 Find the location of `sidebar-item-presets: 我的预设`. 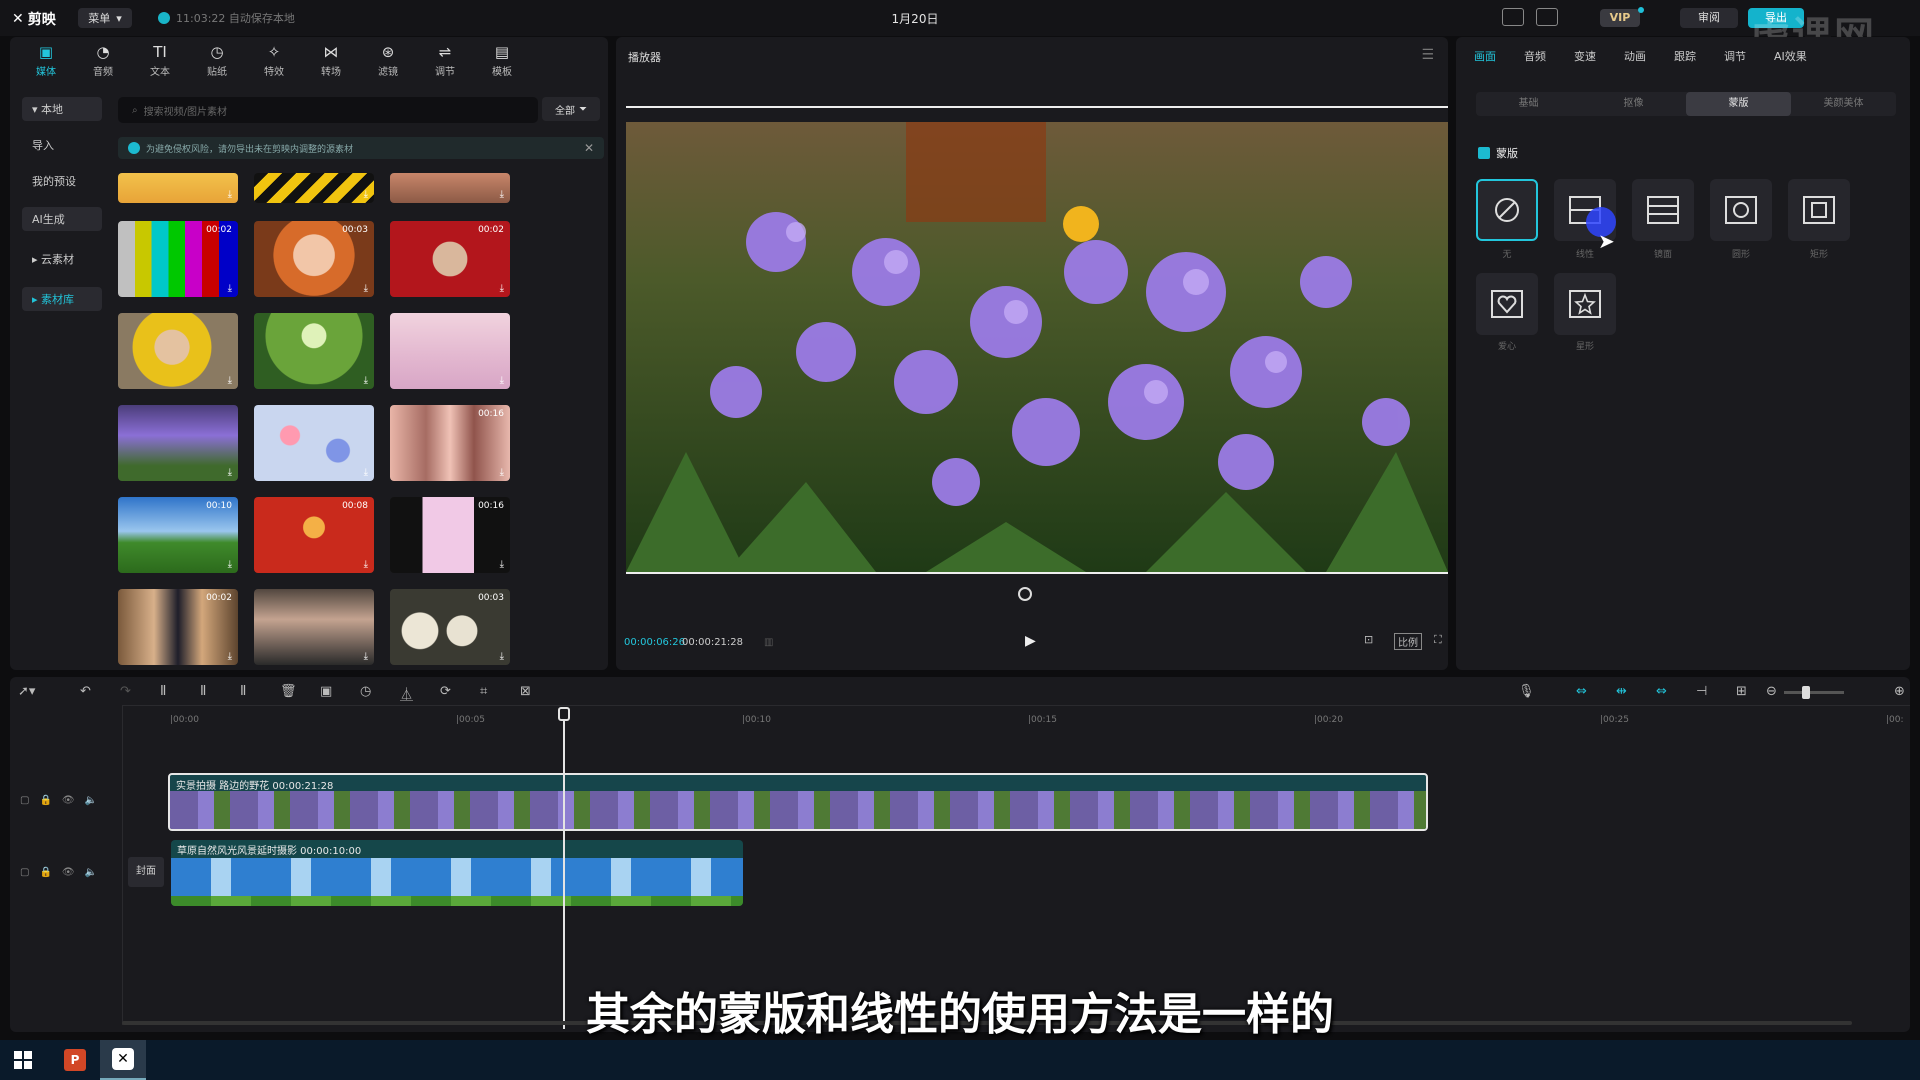

sidebar-item-presets: 我的预设 is located at coordinates (62, 181).